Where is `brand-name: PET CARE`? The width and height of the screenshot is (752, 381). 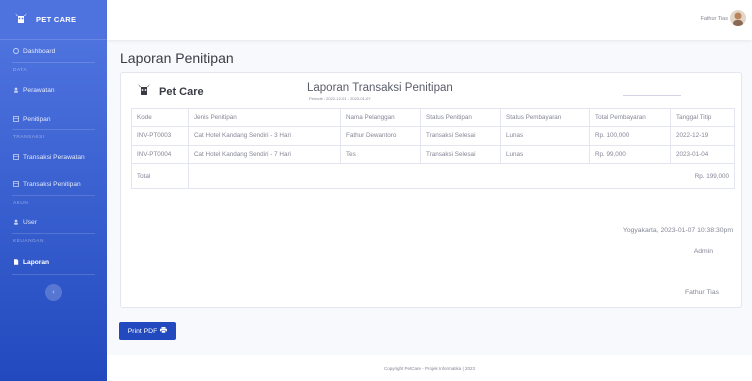 brand-name: PET CARE is located at coordinates (56, 19).